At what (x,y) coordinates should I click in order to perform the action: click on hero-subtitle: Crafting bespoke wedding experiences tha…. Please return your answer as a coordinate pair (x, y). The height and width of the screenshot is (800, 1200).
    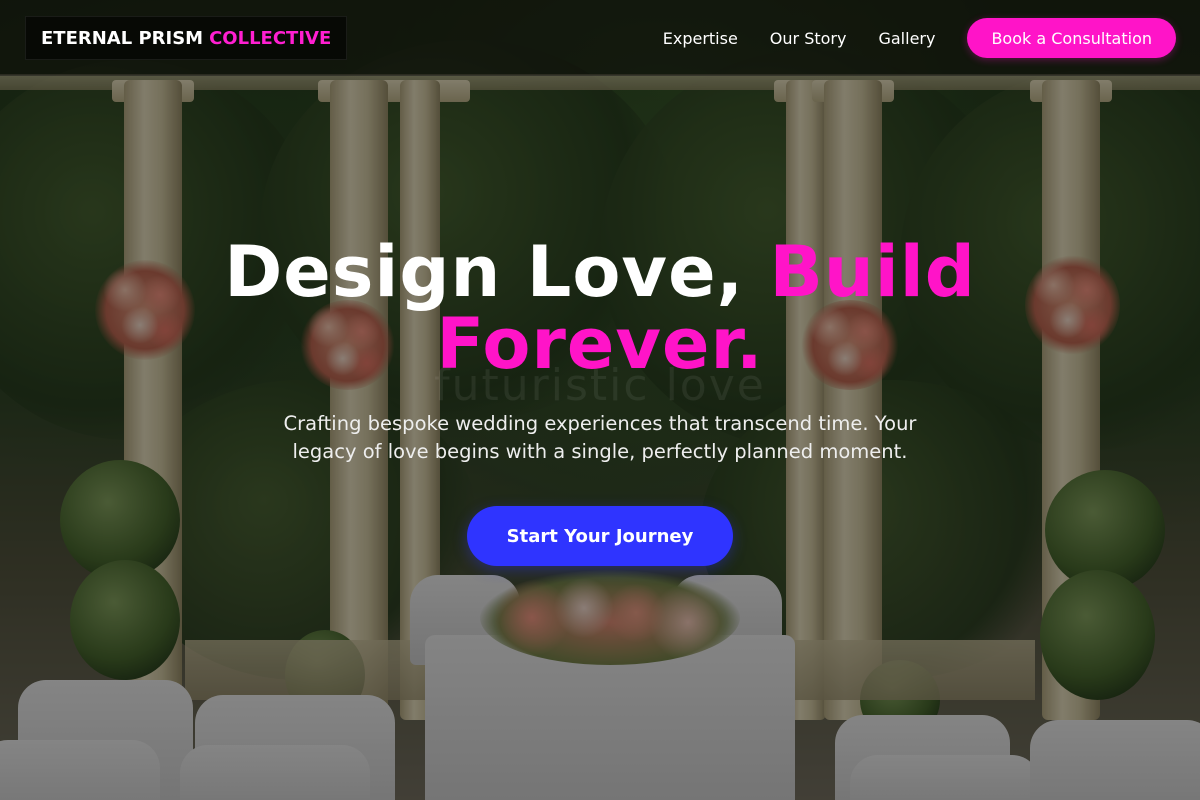
    Looking at the image, I should click on (600, 437).